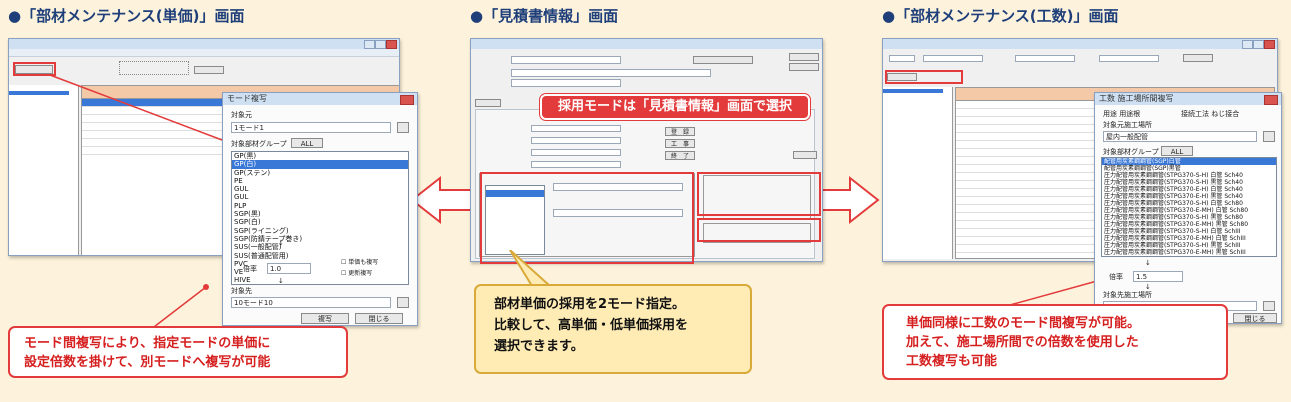 This screenshot has height=402, width=1291. I want to click on check-update-copy: ☐ 更新複写, so click(356, 274).